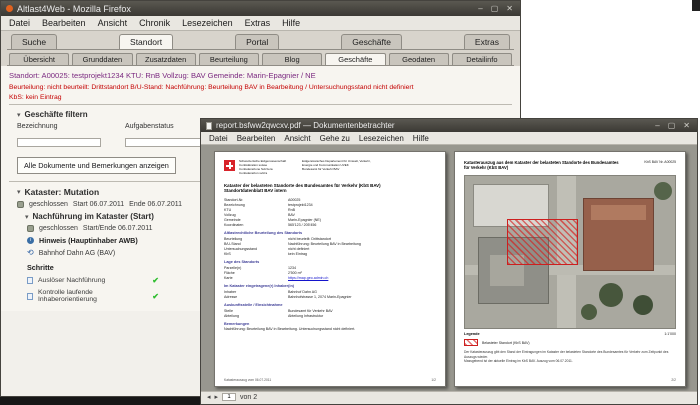  What do you see at coordinates (320, 296) in the screenshot?
I see `kv-value: Bahnhofstrasse 1, 2074 Marin-Epagnier` at bounding box center [320, 296].